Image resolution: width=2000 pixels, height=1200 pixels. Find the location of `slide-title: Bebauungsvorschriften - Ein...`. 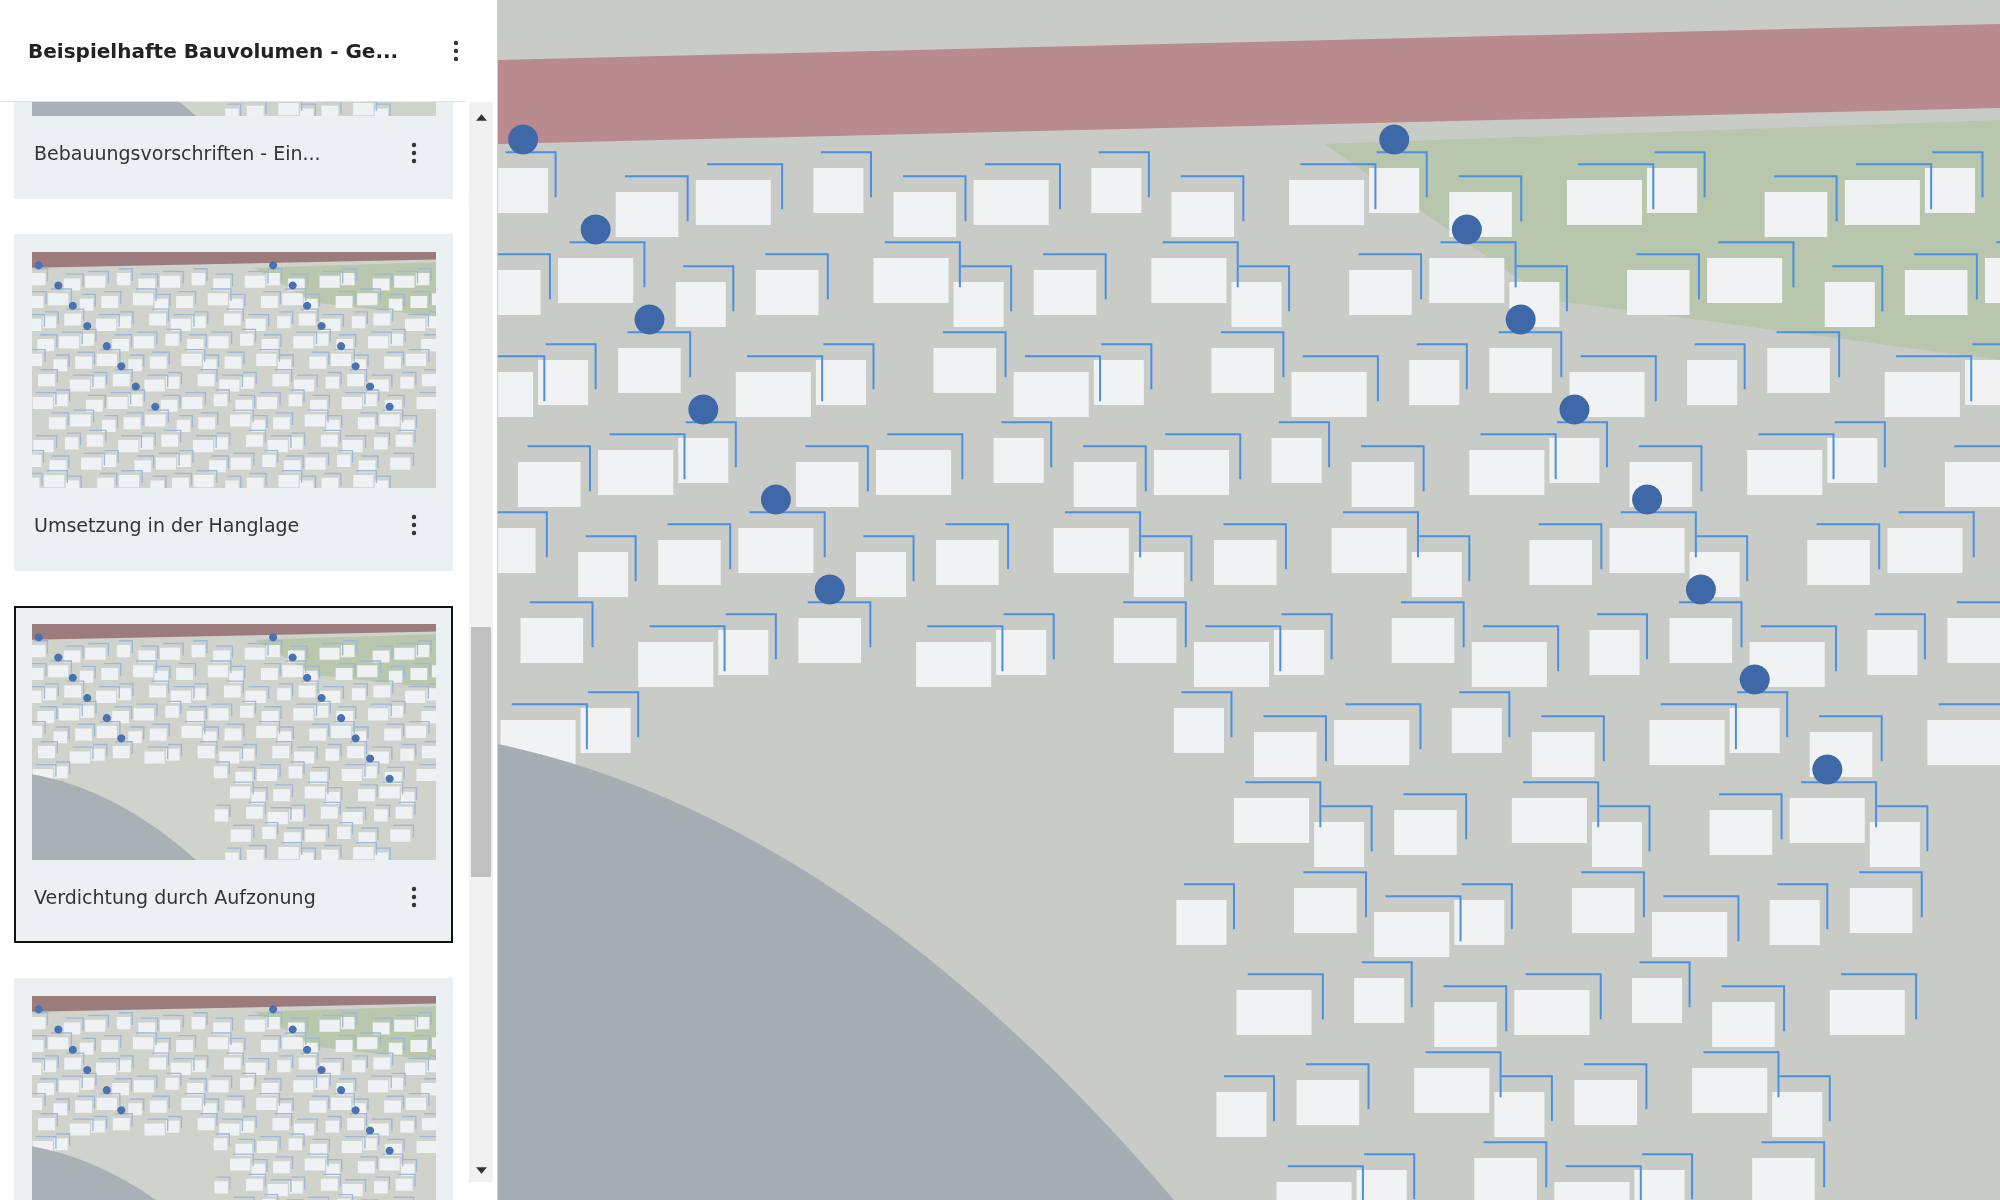

slide-title: Bebauungsvorschriften - Ein... is located at coordinates (178, 152).